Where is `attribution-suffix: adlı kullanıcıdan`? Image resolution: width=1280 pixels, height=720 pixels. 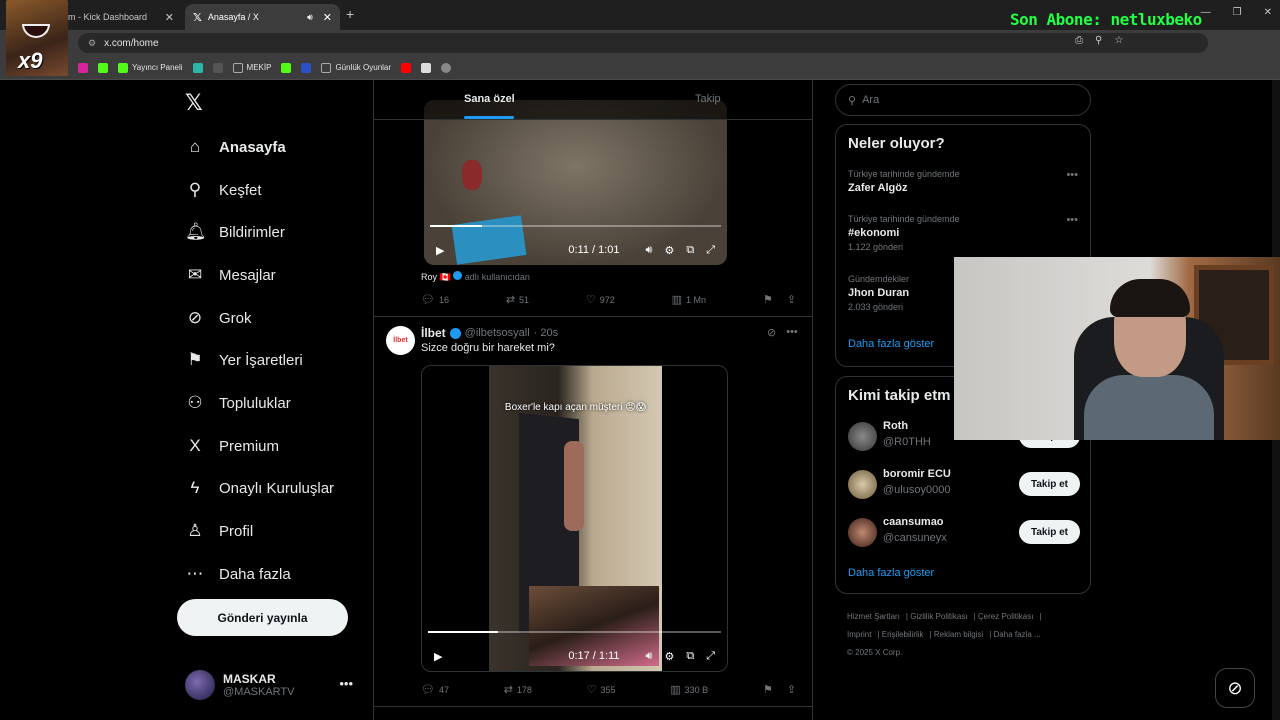
attribution-suffix: adlı kullanıcıdan is located at coordinates (497, 277).